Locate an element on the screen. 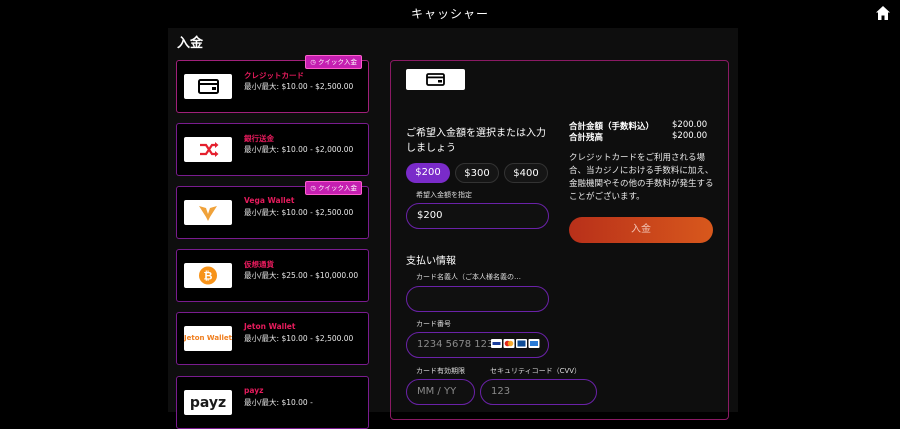  jeton-wallet-logo: Jeton Wallet is located at coordinates (208, 338).